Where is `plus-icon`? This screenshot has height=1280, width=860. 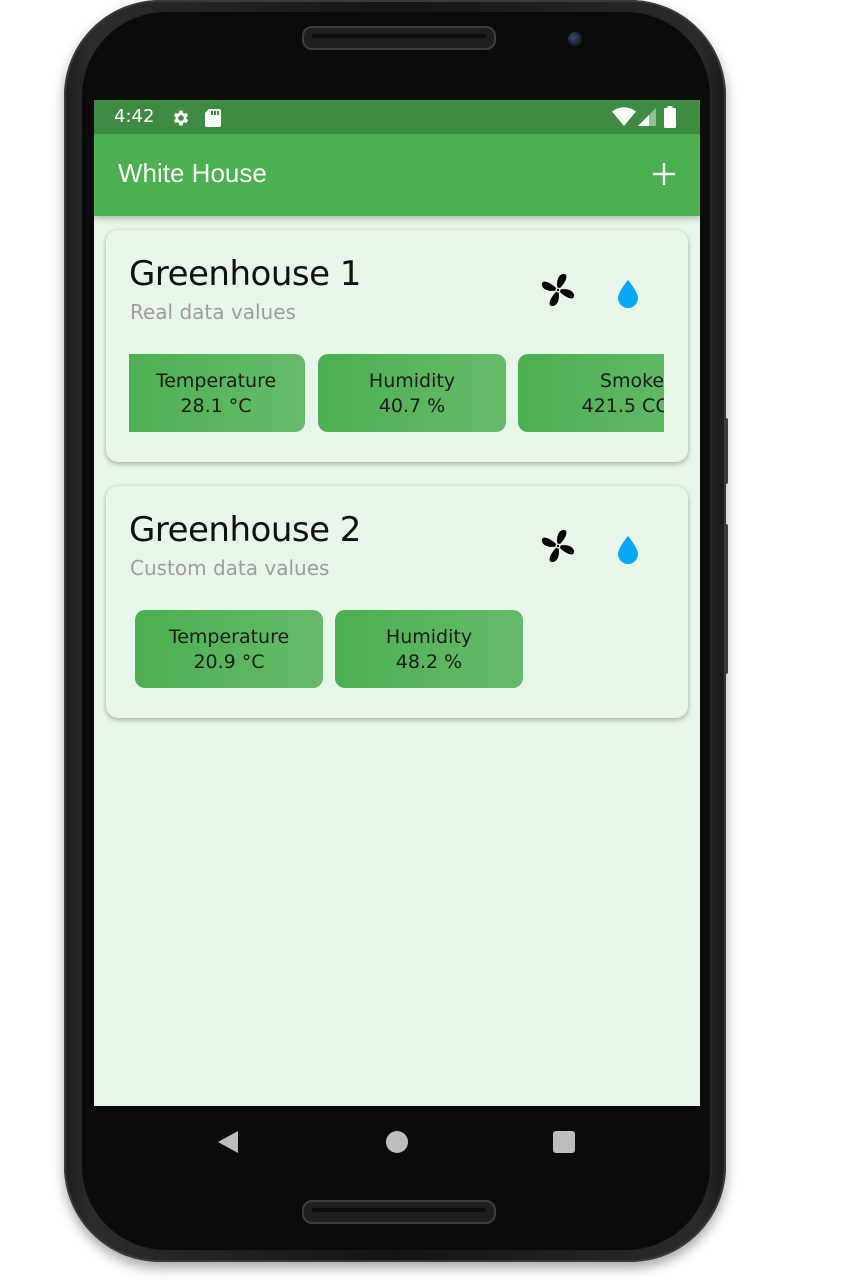
plus-icon is located at coordinates (664, 174).